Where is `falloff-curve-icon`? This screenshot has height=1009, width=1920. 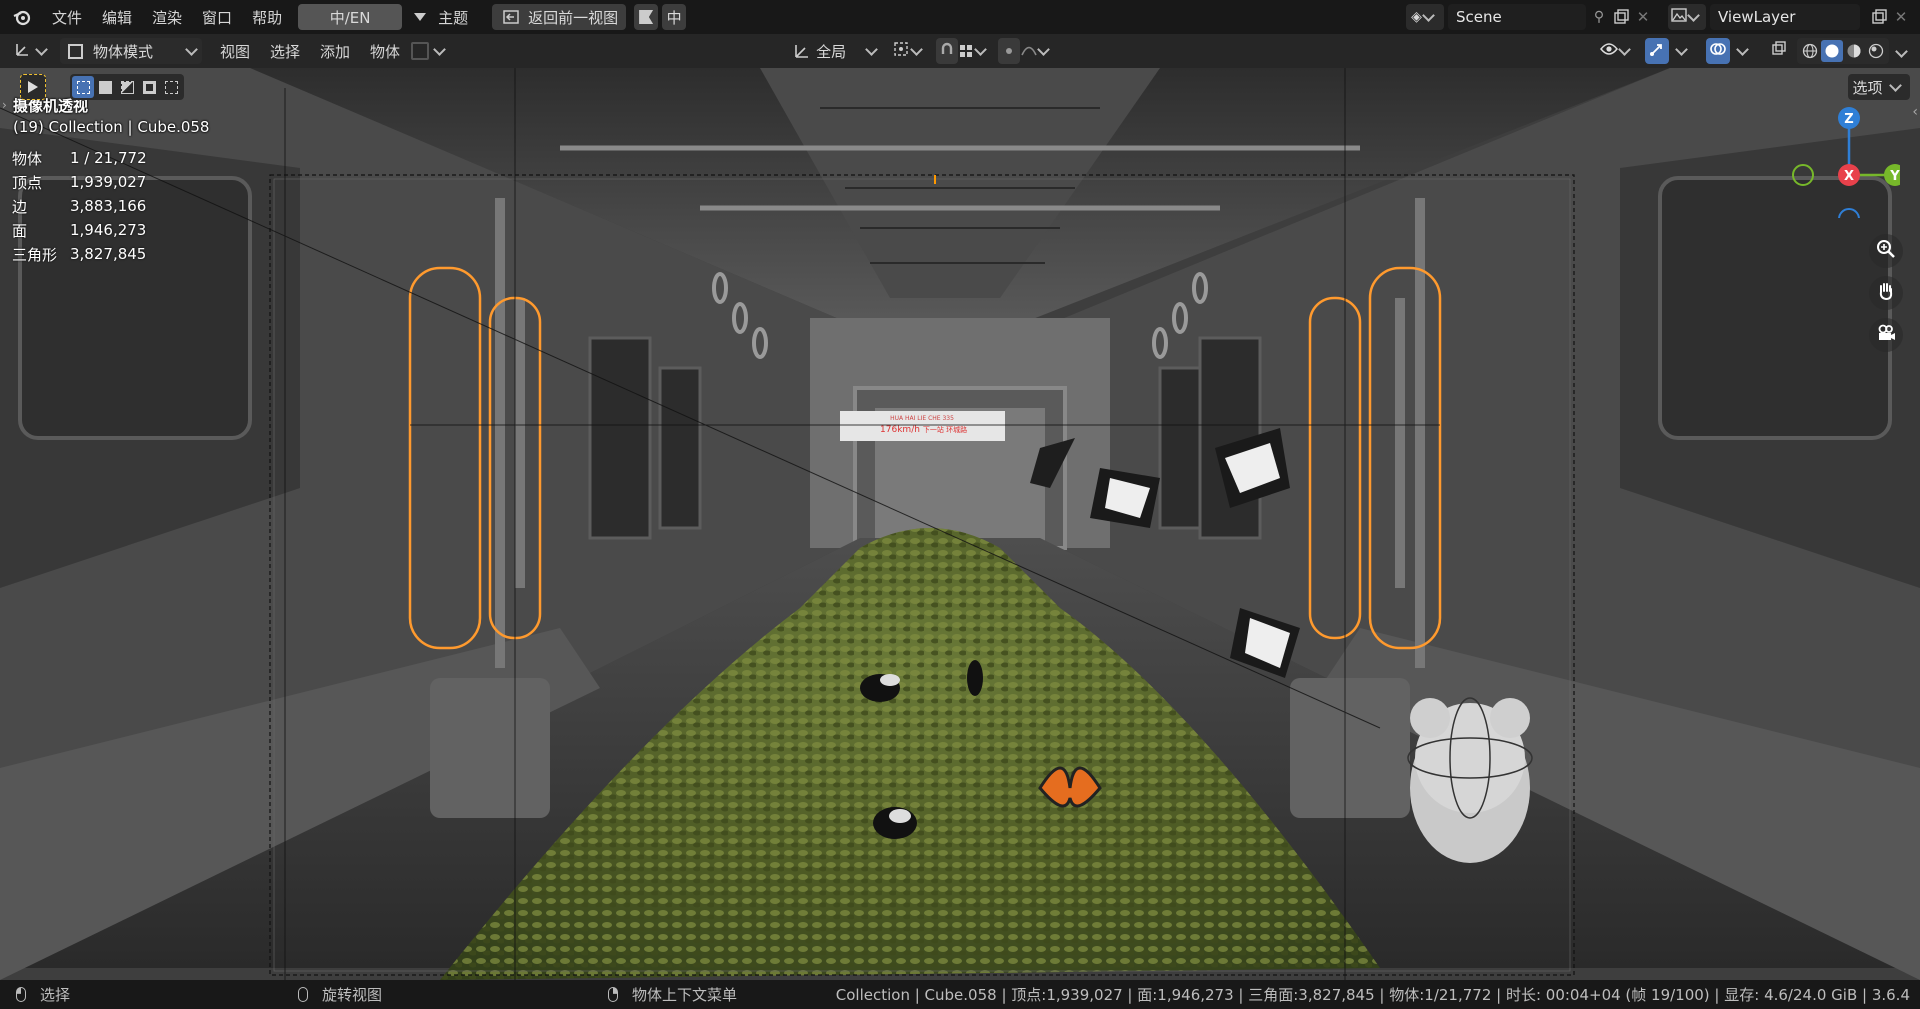 falloff-curve-icon is located at coordinates (1028, 51).